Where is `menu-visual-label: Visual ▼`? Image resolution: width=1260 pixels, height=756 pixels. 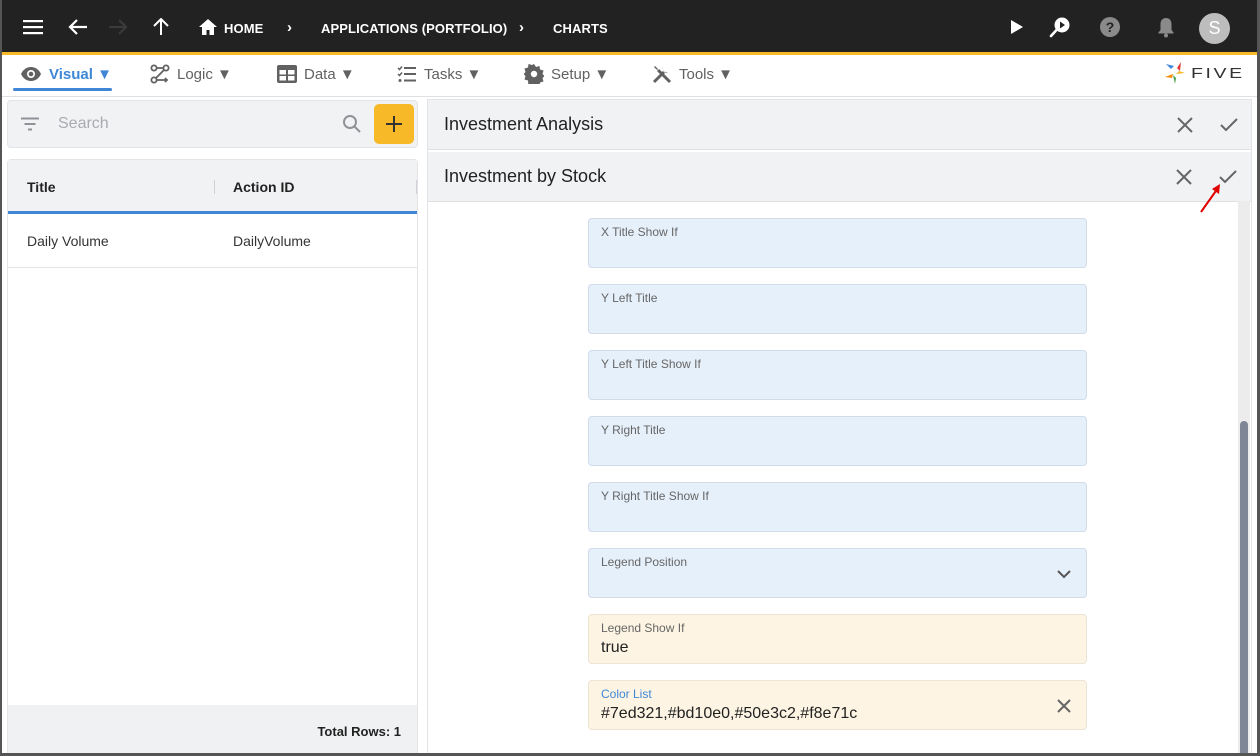
menu-visual-label: Visual ▼ is located at coordinates (80, 74).